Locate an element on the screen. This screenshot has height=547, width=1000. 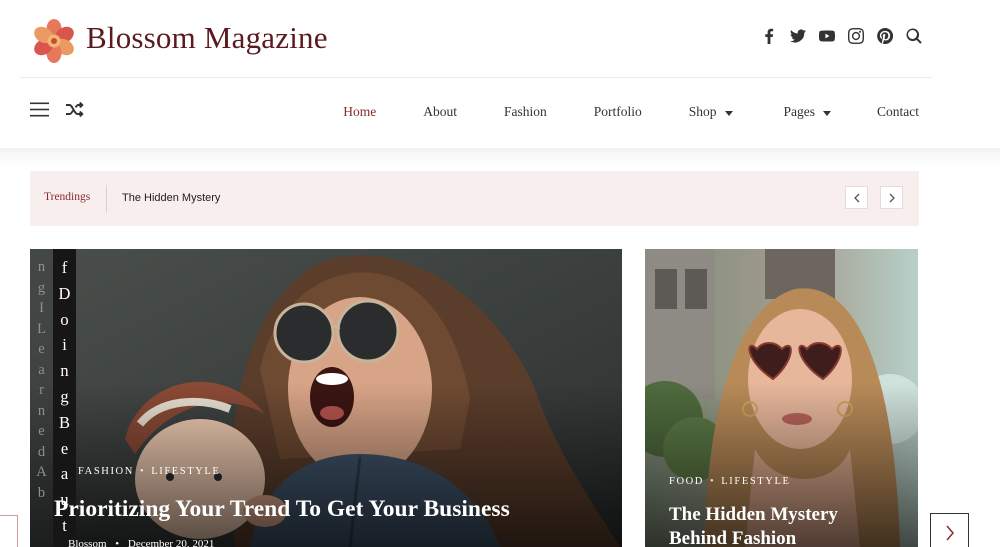
instagram-icon is located at coordinates (855, 36).